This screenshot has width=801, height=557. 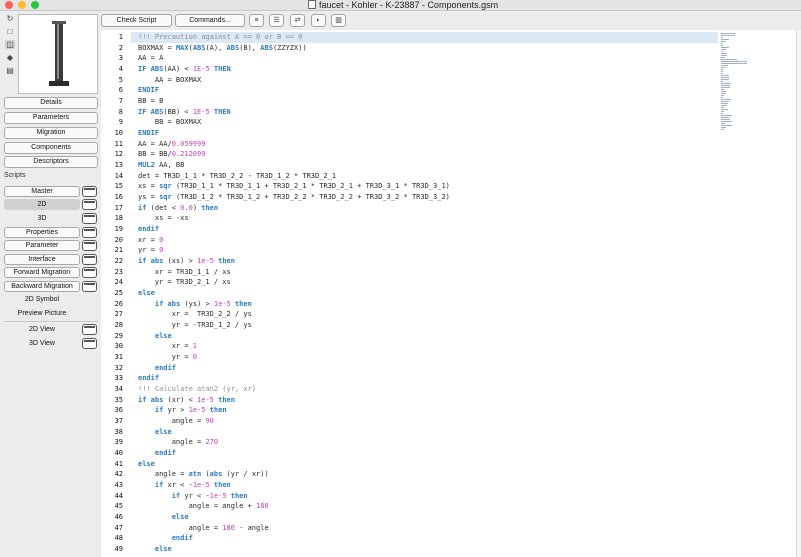 I want to click on line-number: 4, so click(x=120, y=69).